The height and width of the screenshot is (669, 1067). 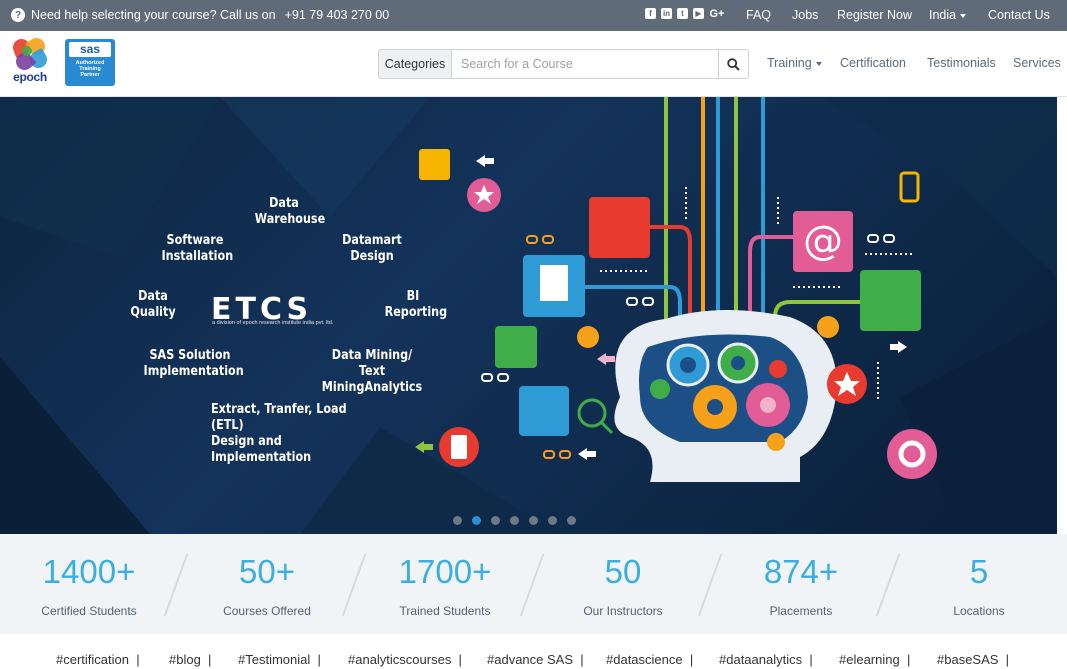 I want to click on topic-sas-solution: SAS Solution Implementation, so click(x=193, y=363).